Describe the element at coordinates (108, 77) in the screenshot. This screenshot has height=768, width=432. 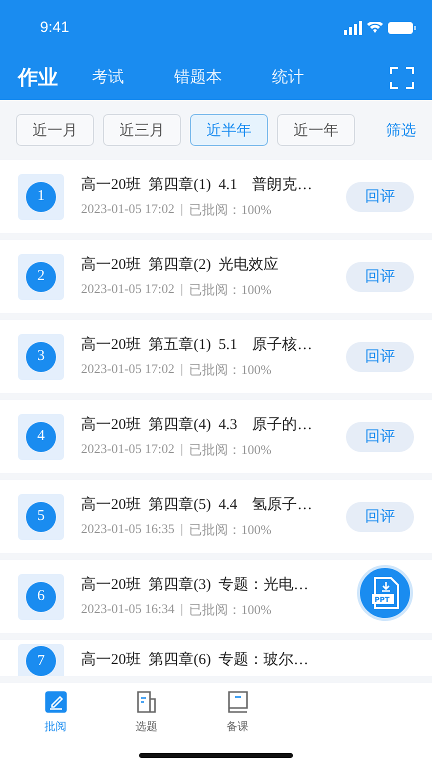
I see `header-tab: 考试` at that location.